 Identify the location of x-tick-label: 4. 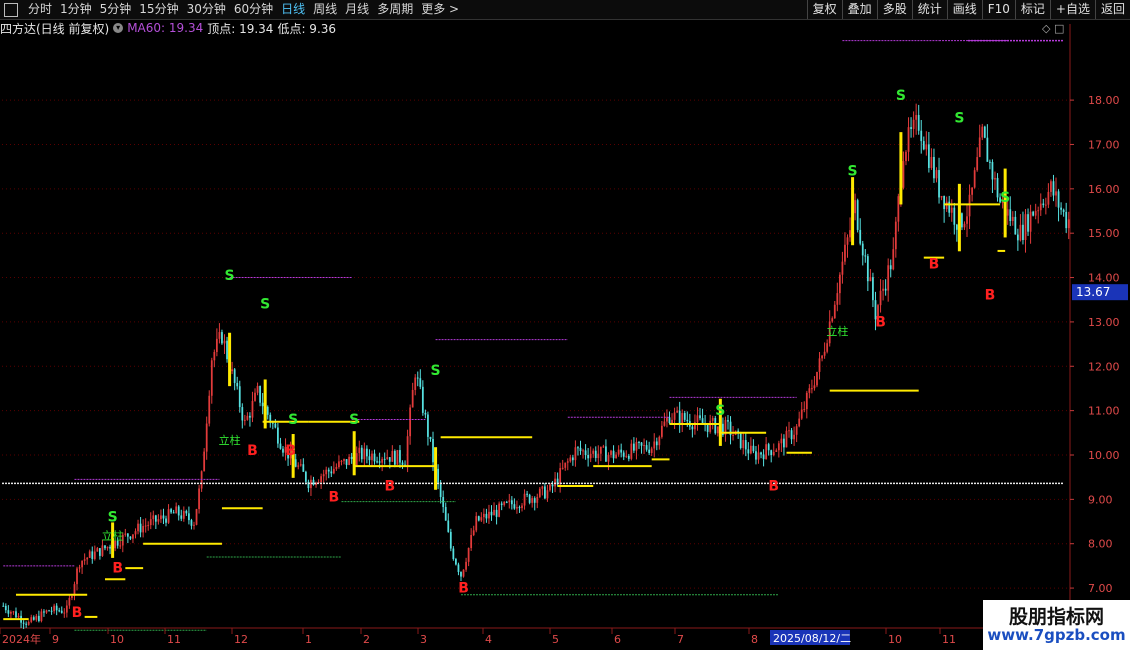
(488, 639).